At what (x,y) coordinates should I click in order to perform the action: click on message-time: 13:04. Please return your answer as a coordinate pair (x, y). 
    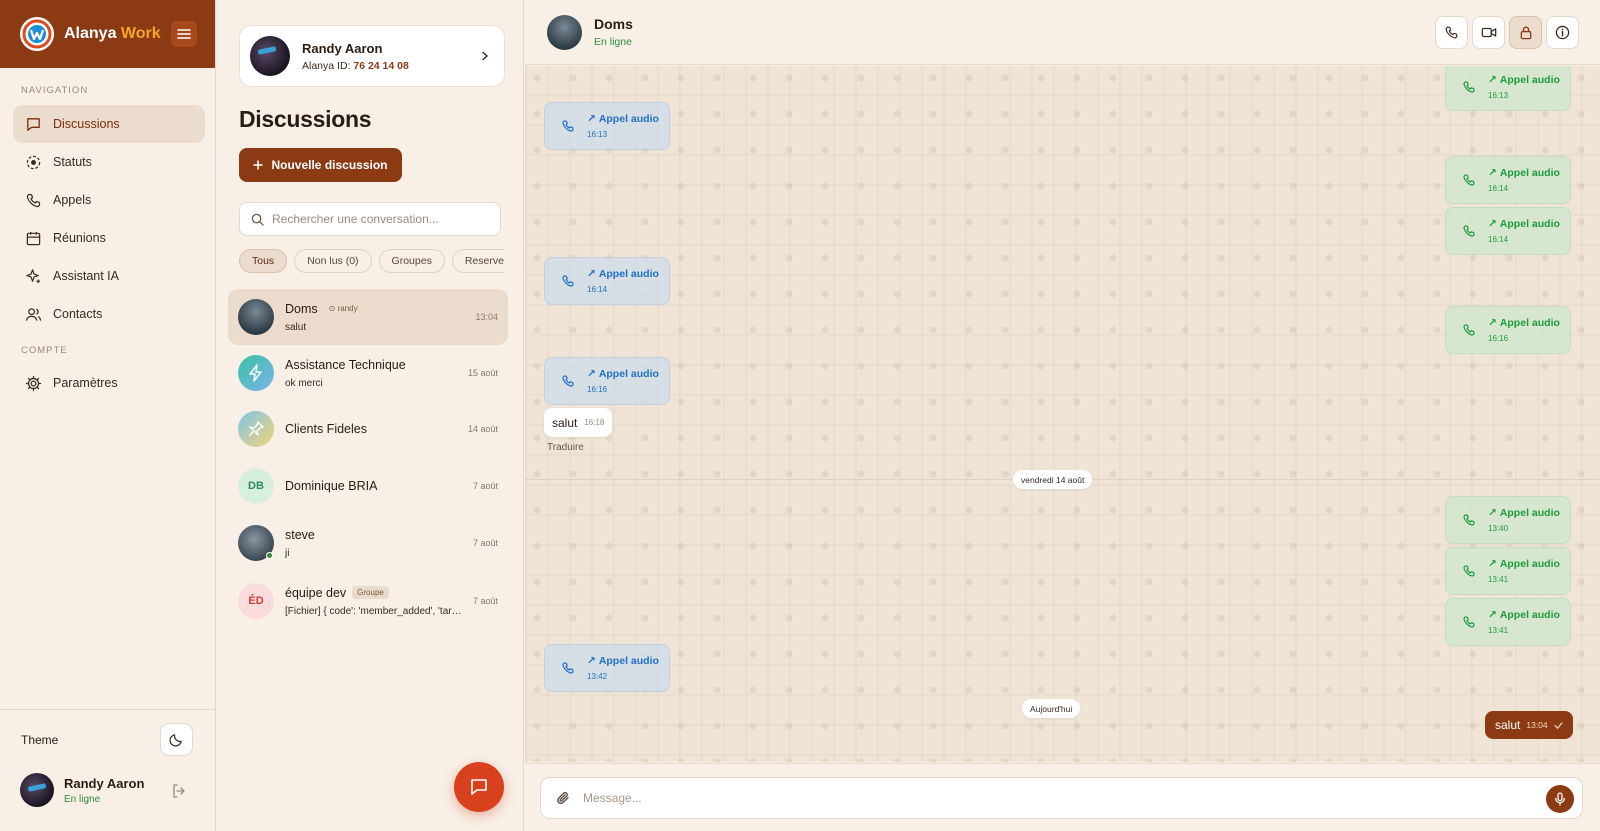
    Looking at the image, I should click on (1537, 725).